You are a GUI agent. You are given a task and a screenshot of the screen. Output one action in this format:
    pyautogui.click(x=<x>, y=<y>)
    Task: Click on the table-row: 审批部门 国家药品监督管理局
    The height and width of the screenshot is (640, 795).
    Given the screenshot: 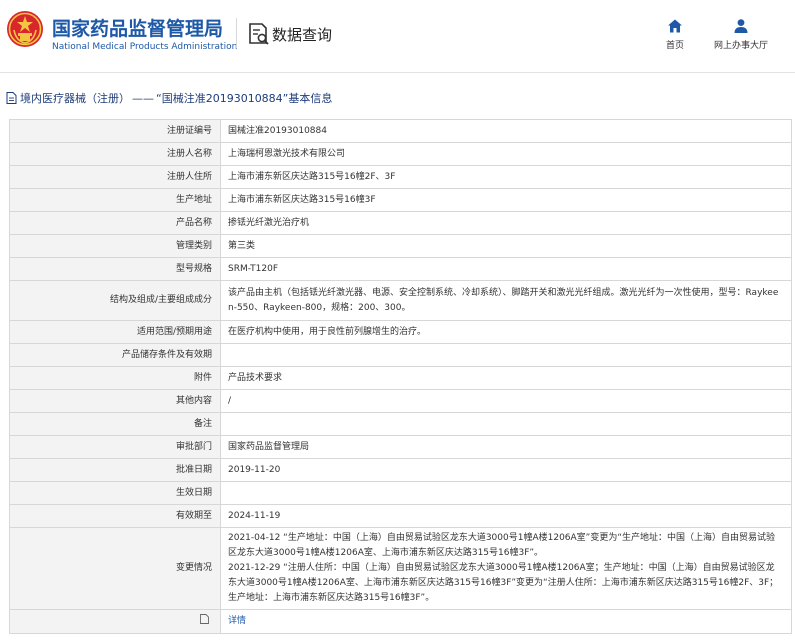 What is the action you would take?
    pyautogui.click(x=400, y=447)
    